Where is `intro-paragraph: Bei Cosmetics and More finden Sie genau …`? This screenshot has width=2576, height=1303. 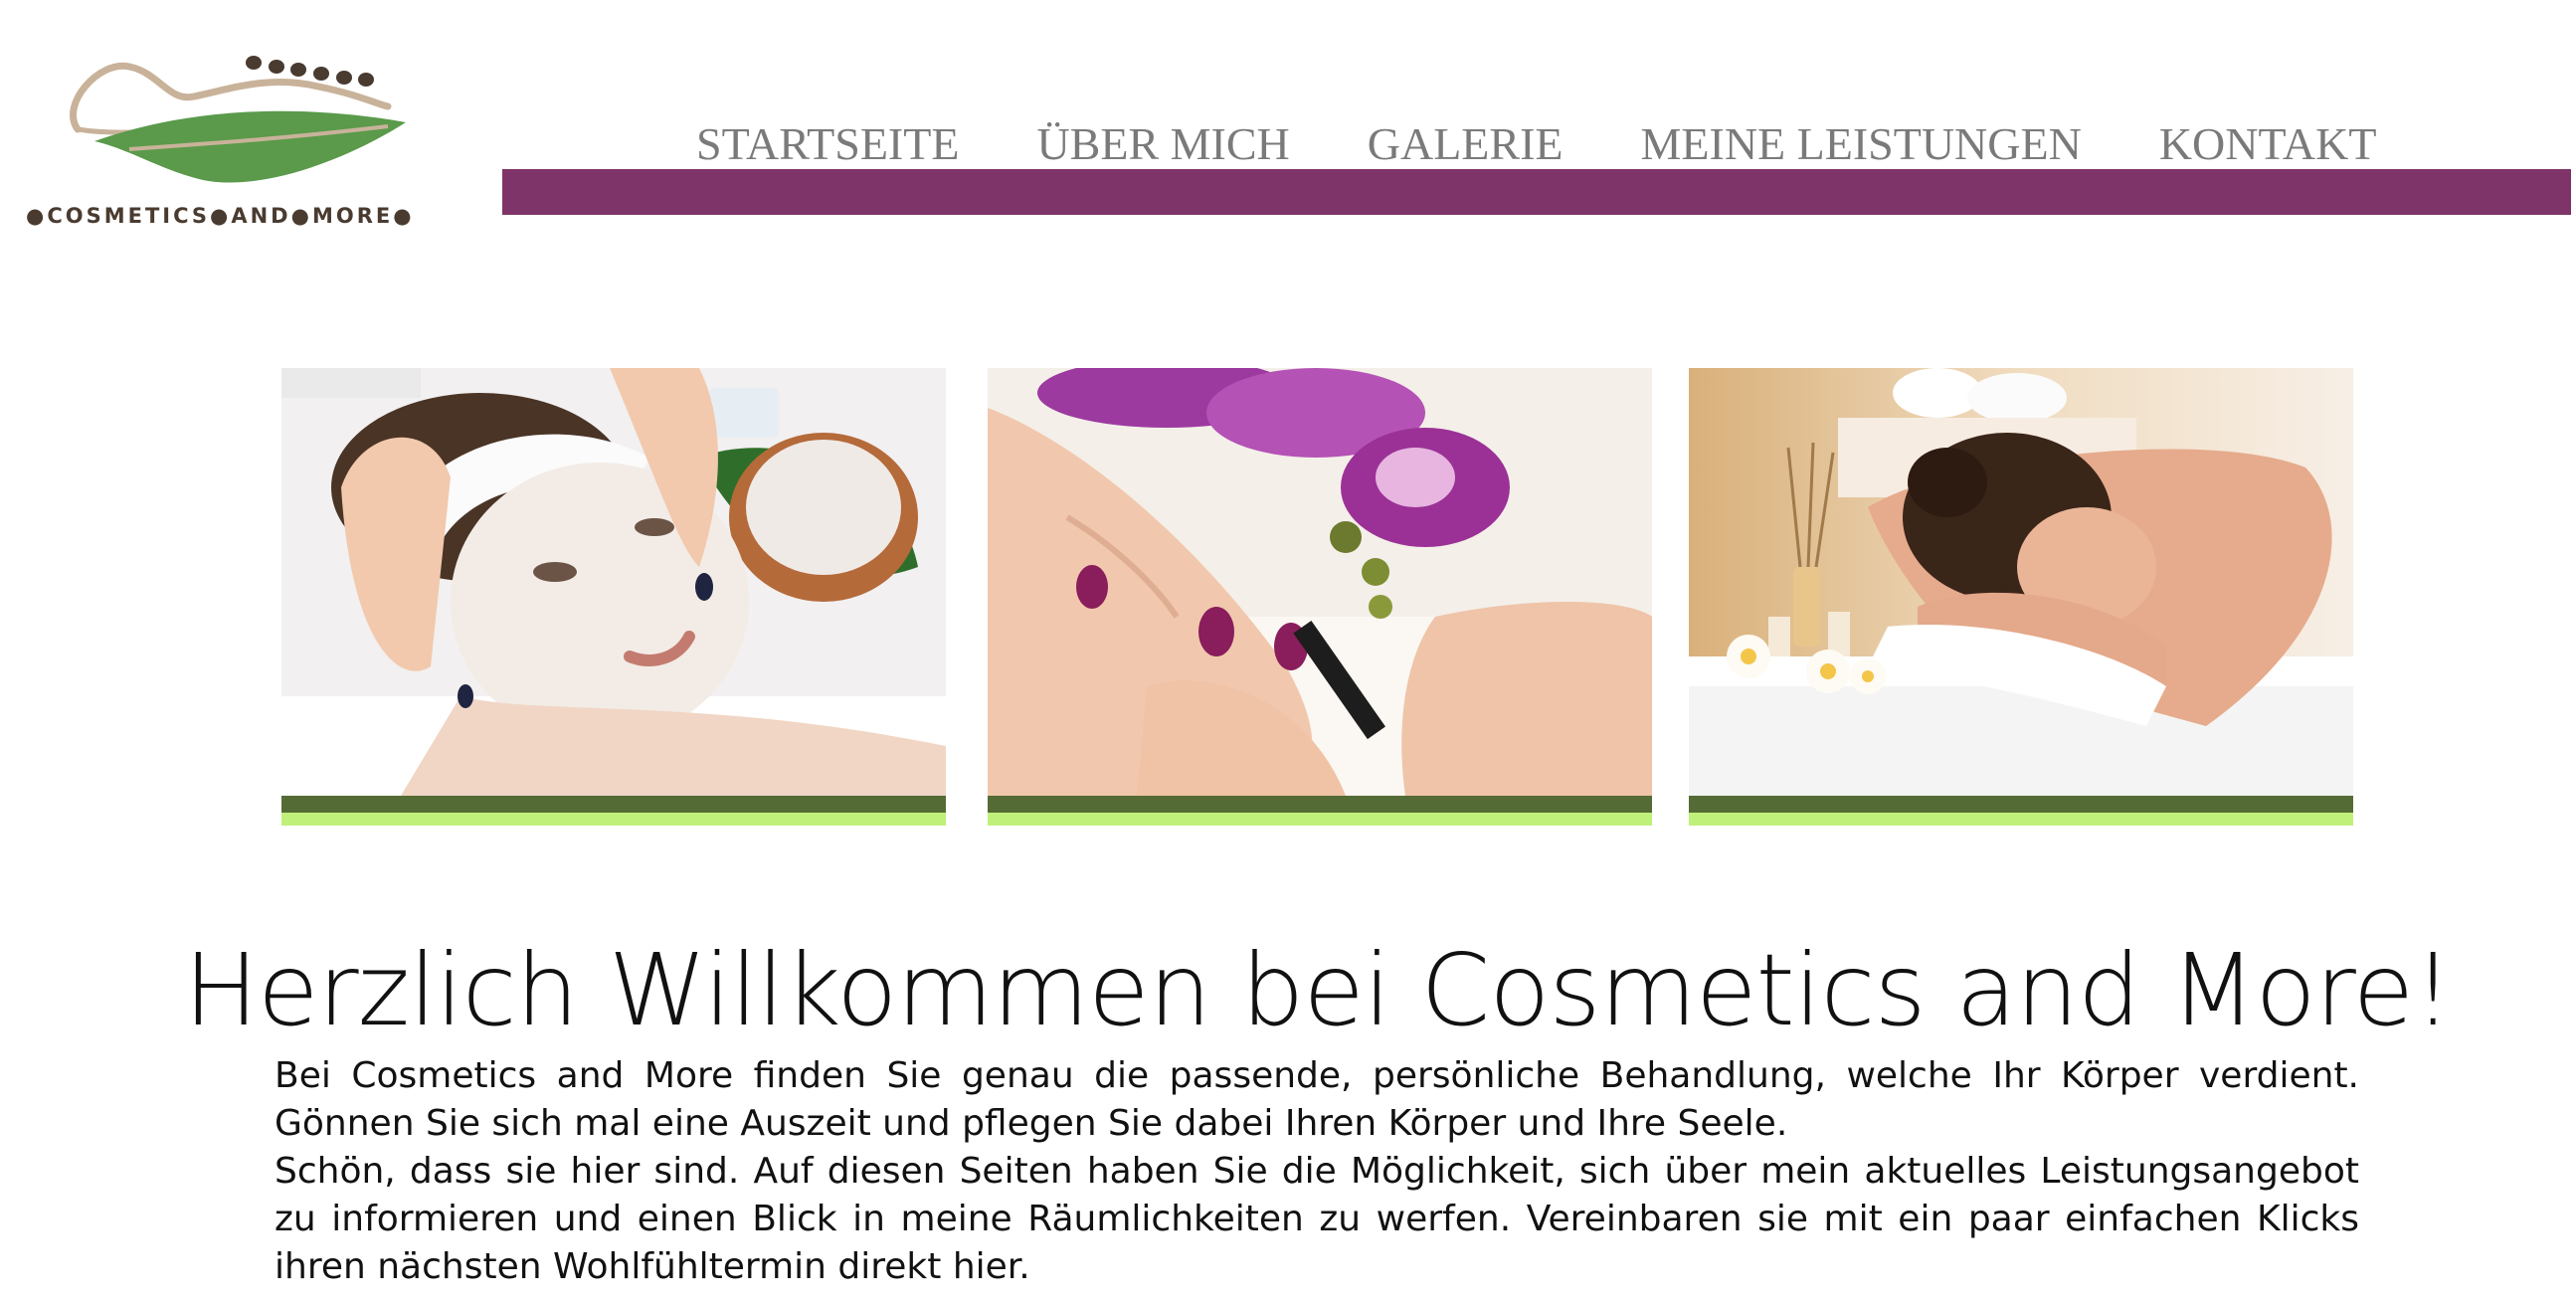
intro-paragraph: Bei Cosmetics and More finden Sie genau … is located at coordinates (1317, 1099).